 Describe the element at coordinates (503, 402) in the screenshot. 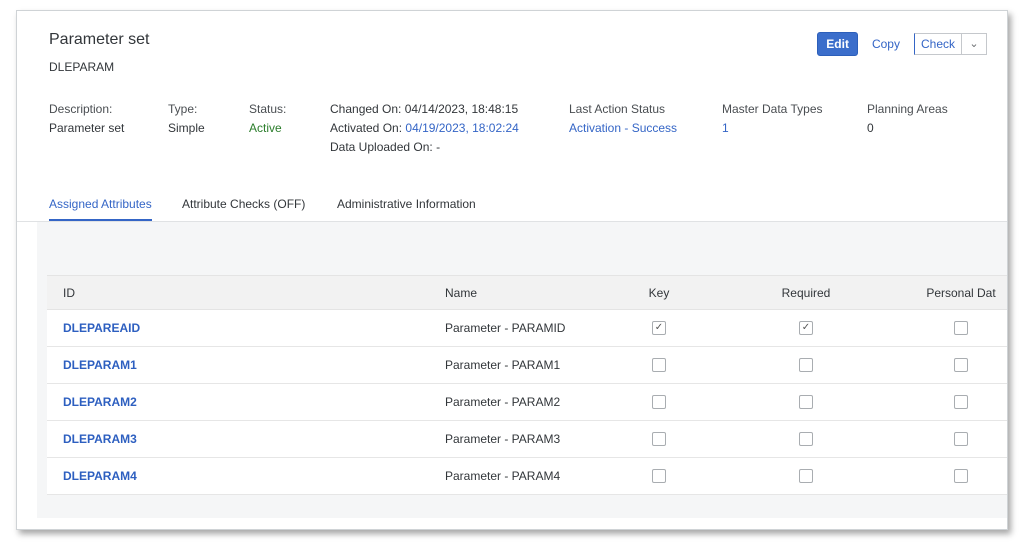

I see `attribute-name: Parameter - PARAM2` at that location.